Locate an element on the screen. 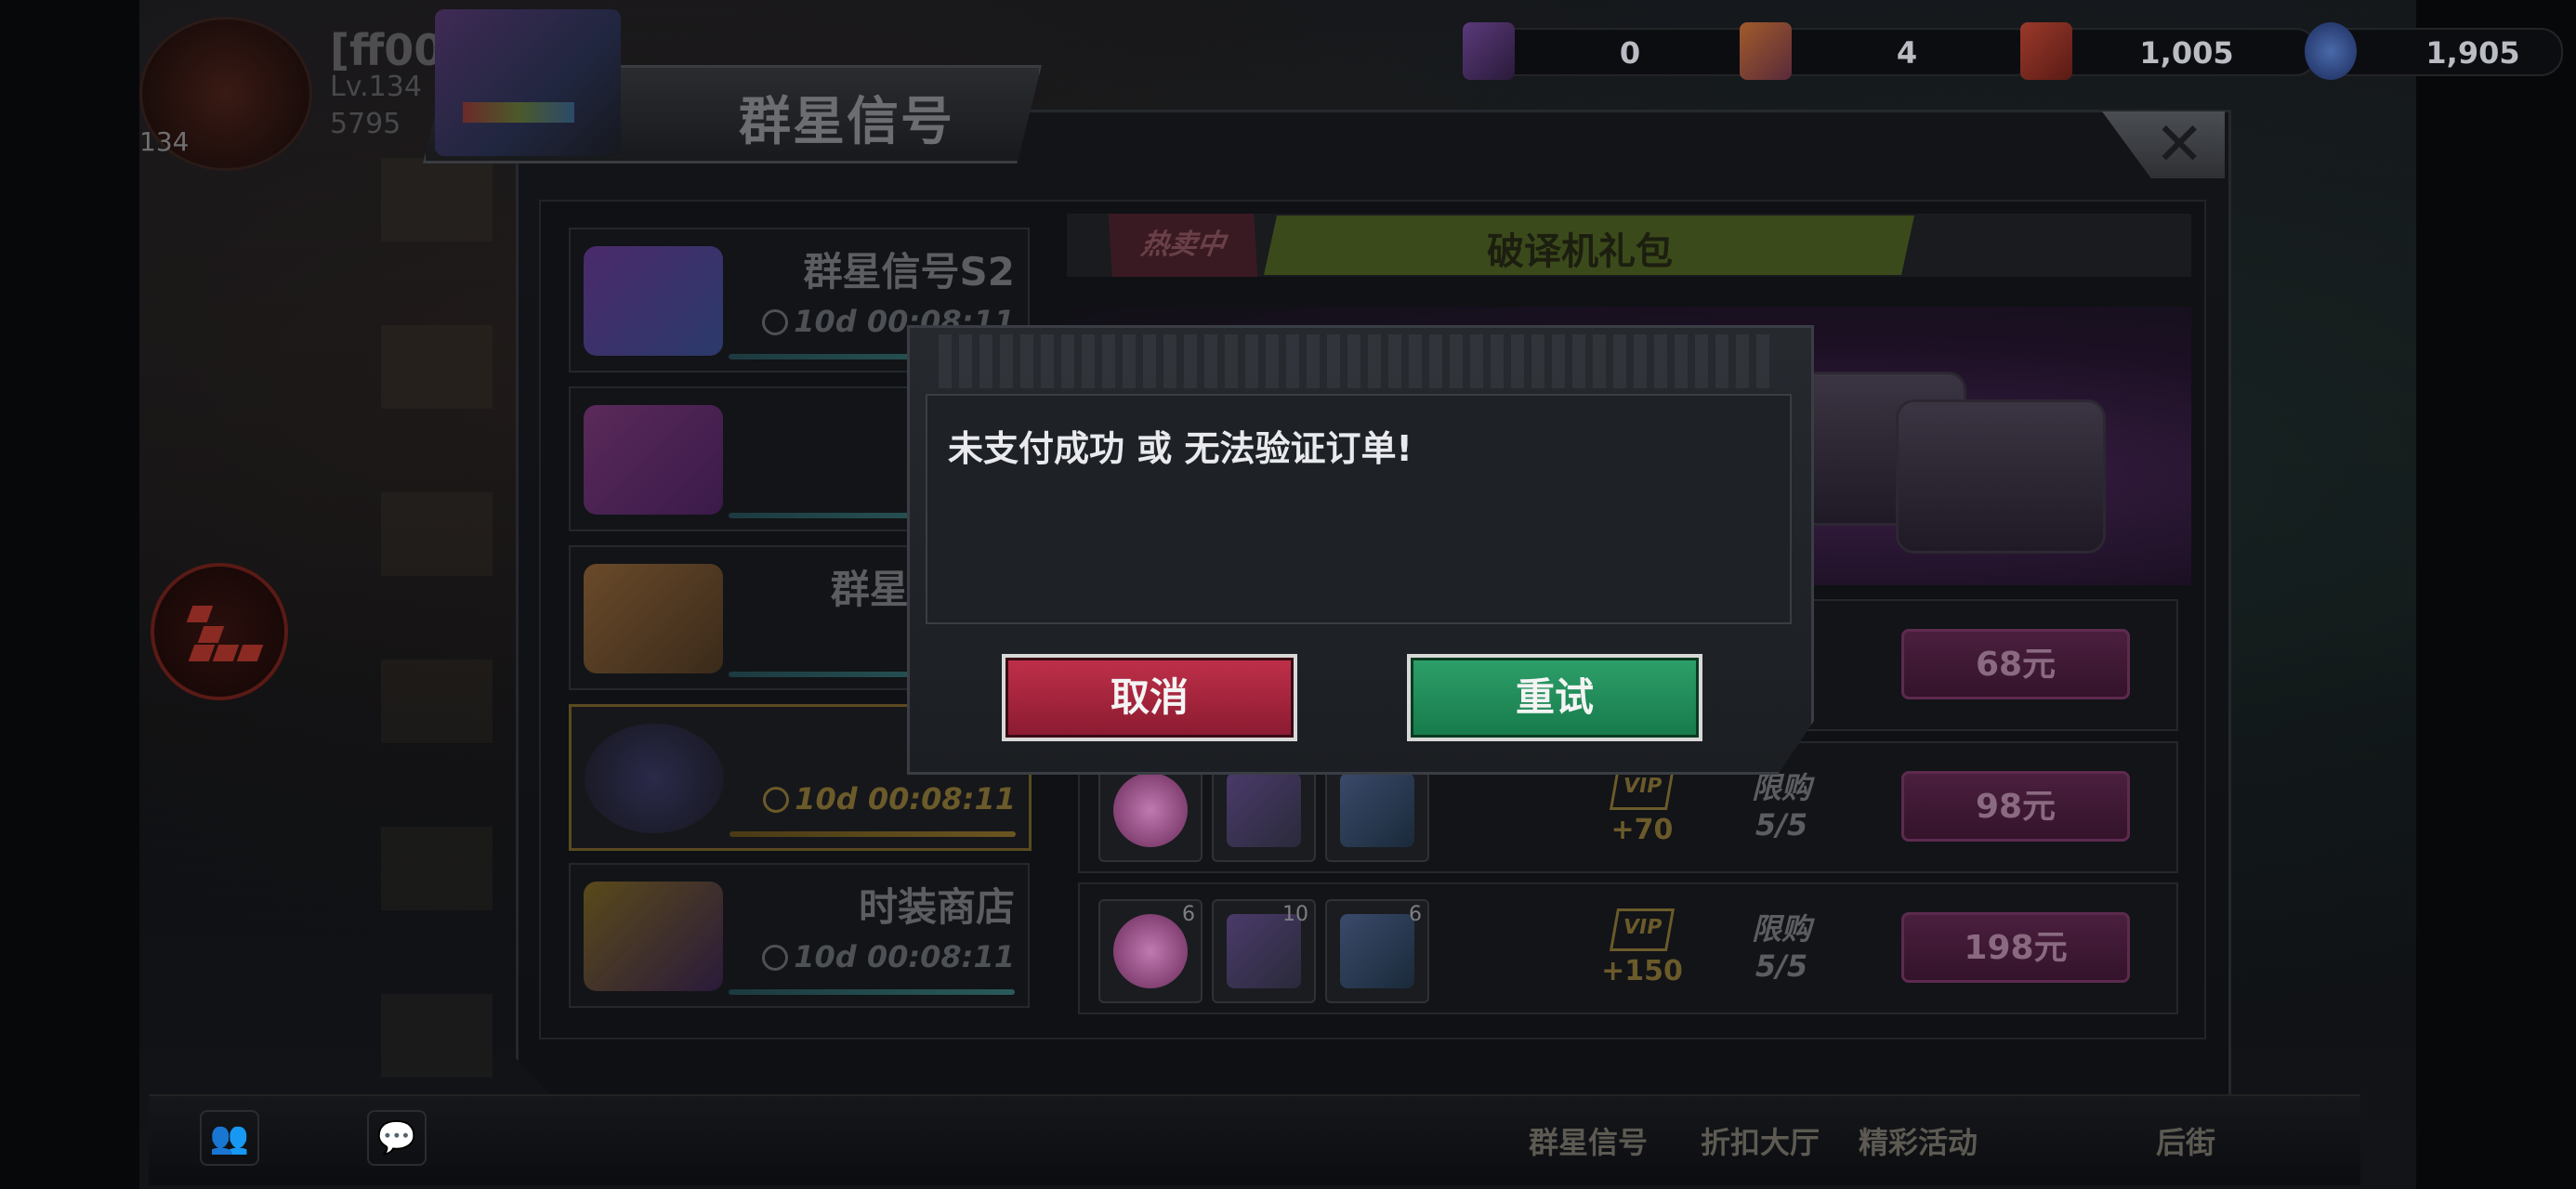  friends-icon: 👥 is located at coordinates (229, 1138).